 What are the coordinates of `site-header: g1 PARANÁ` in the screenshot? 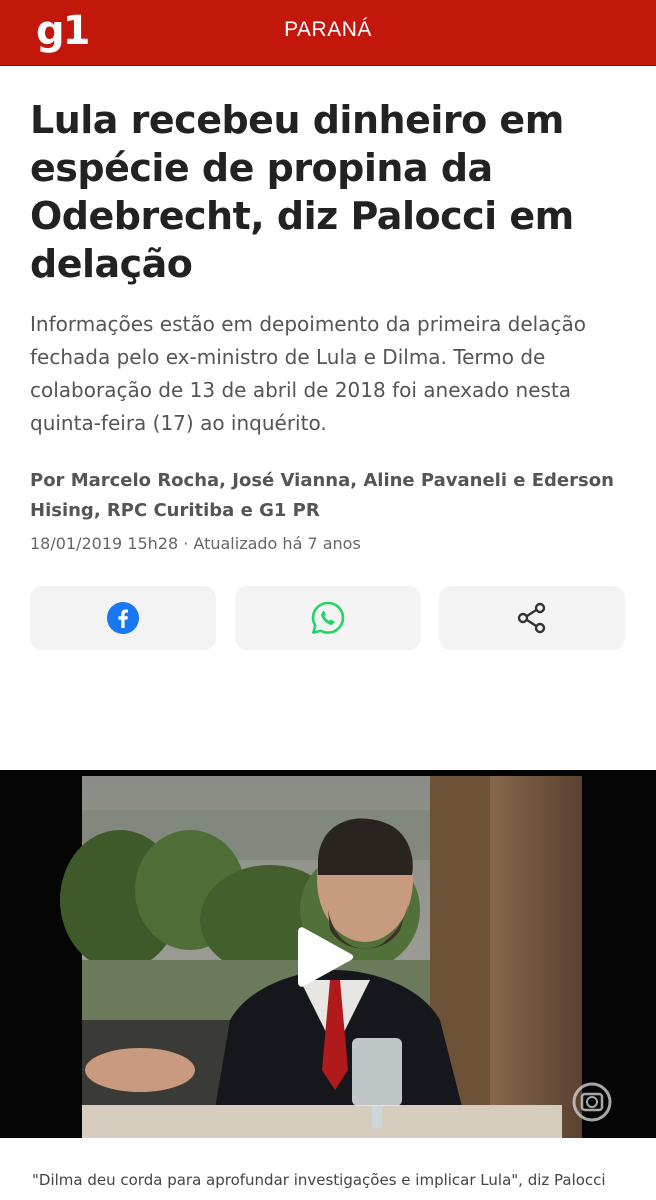 It's located at (328, 33).